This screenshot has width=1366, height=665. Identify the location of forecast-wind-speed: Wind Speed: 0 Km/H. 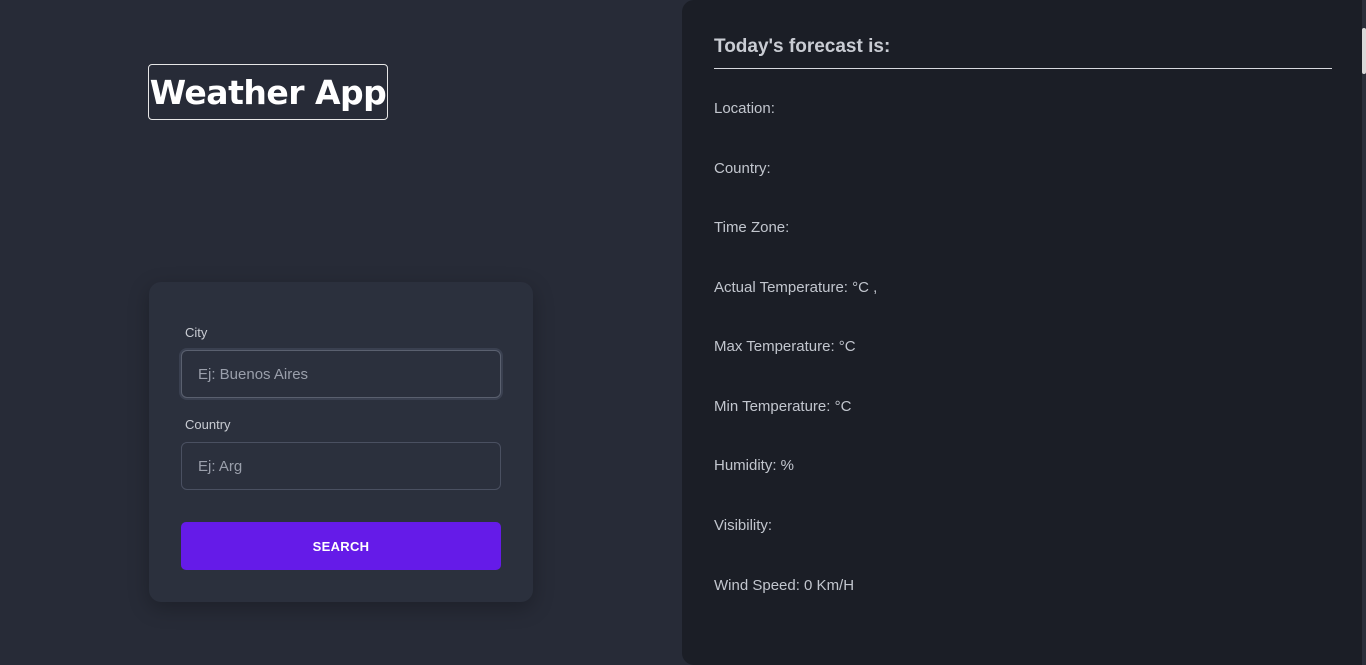
(784, 585).